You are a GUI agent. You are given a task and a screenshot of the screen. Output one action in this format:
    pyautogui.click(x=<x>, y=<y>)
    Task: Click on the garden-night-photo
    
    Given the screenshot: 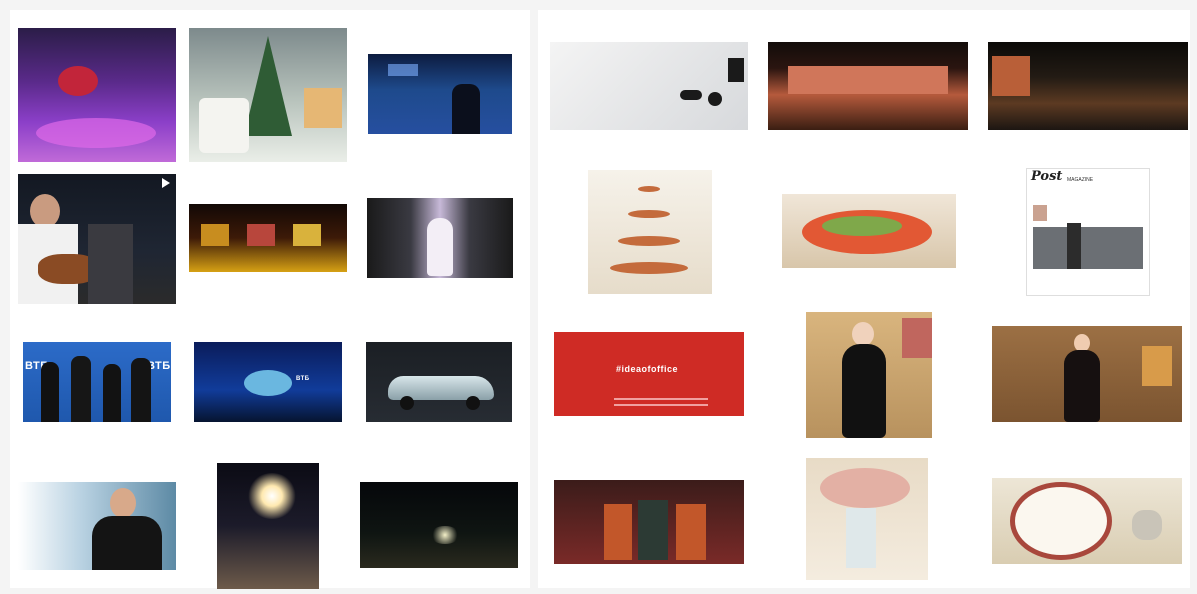 What is the action you would take?
    pyautogui.click(x=1088, y=86)
    